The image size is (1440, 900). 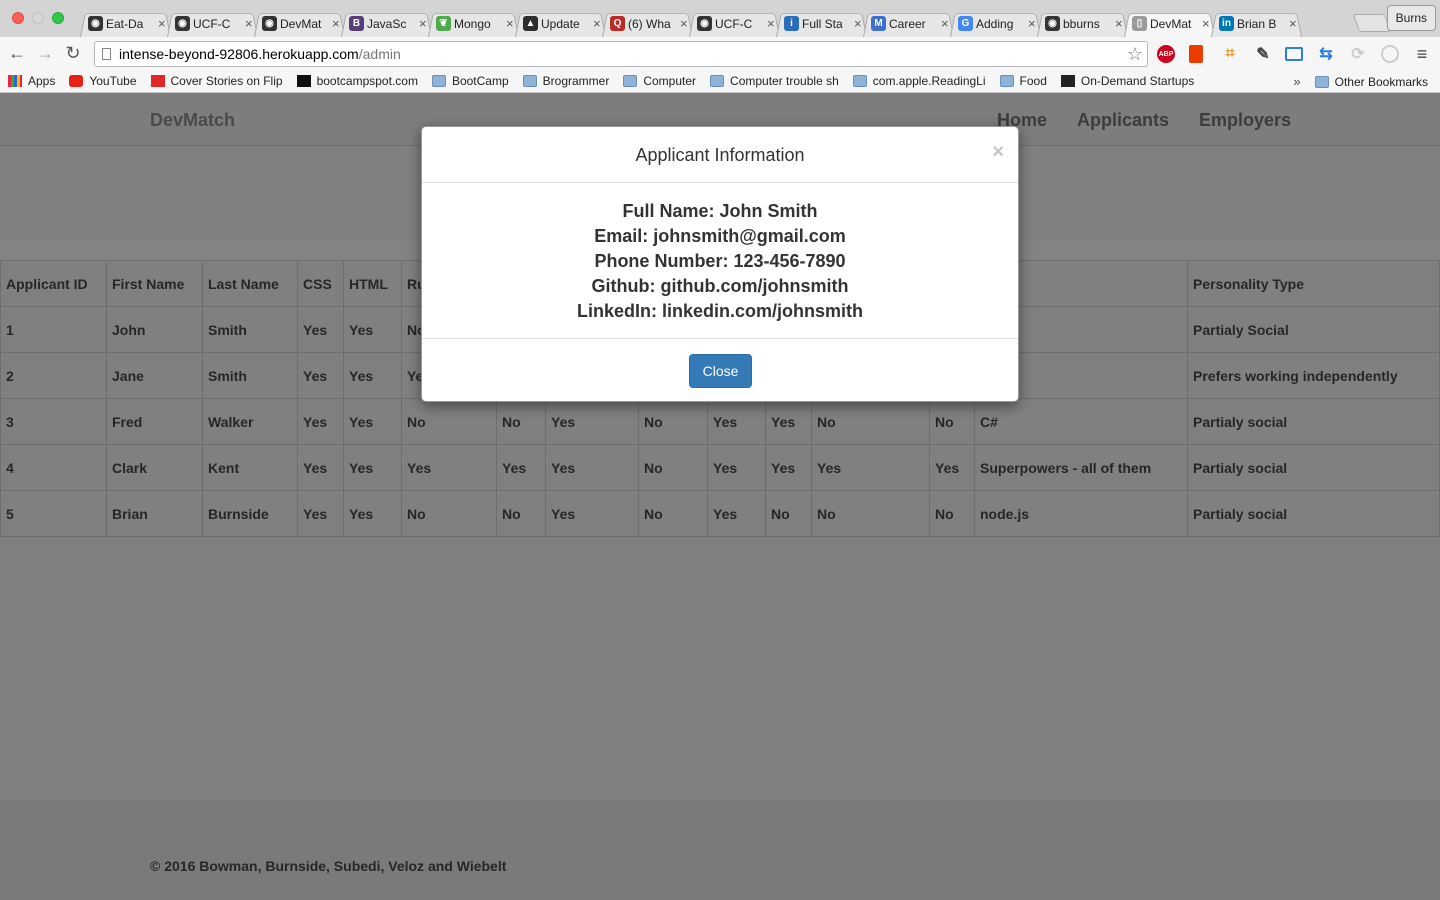 What do you see at coordinates (720, 371) in the screenshot?
I see `close-button: Close` at bounding box center [720, 371].